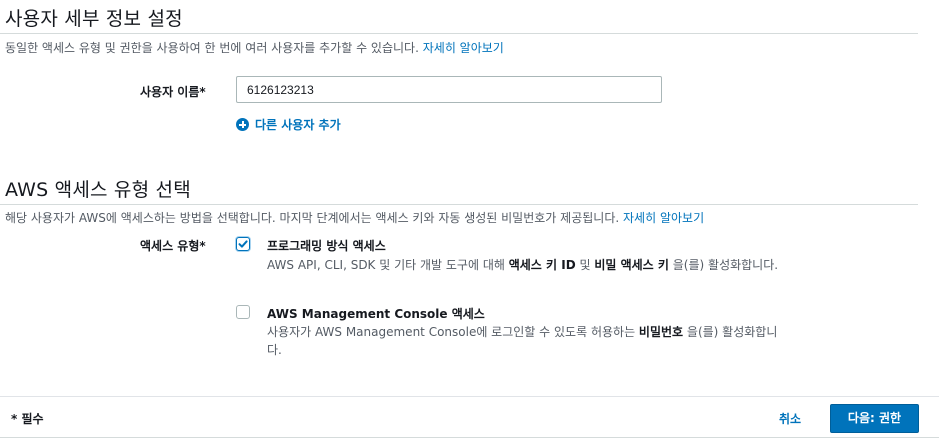  I want to click on username-input, so click(449, 89).